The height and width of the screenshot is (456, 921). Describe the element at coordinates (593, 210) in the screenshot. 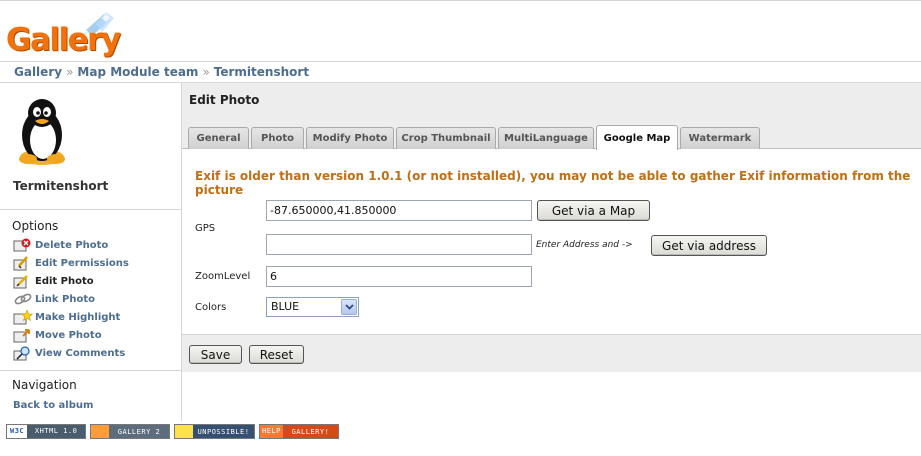

I see `get-via-map-button: Get via a Map` at that location.